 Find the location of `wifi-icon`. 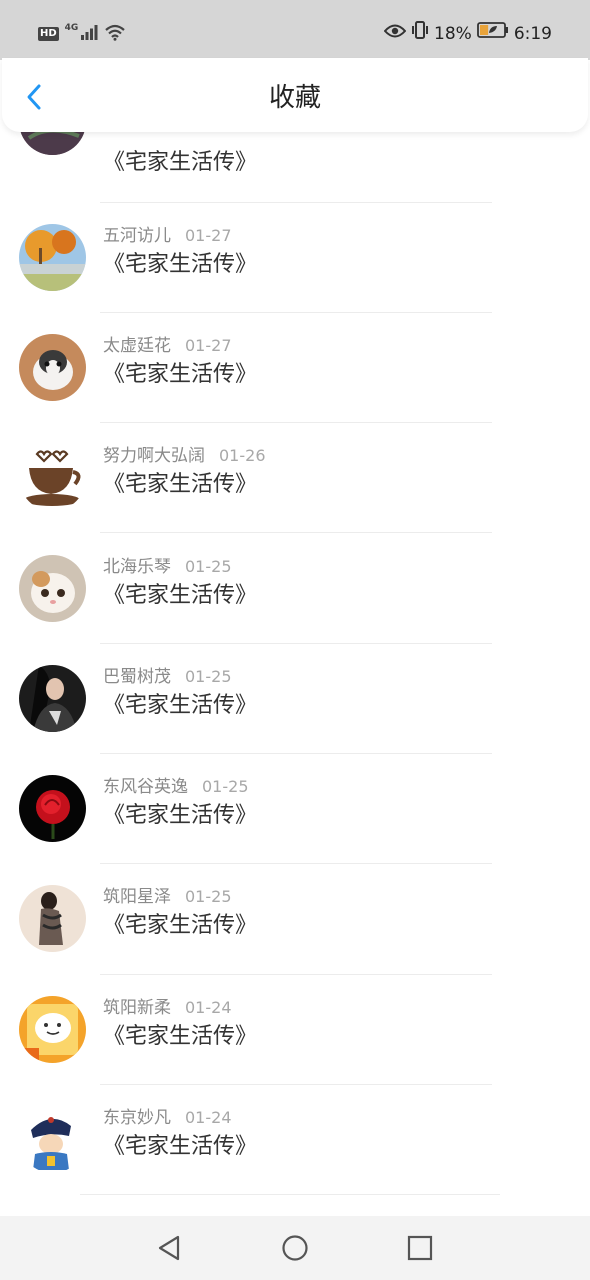

wifi-icon is located at coordinates (115, 34).